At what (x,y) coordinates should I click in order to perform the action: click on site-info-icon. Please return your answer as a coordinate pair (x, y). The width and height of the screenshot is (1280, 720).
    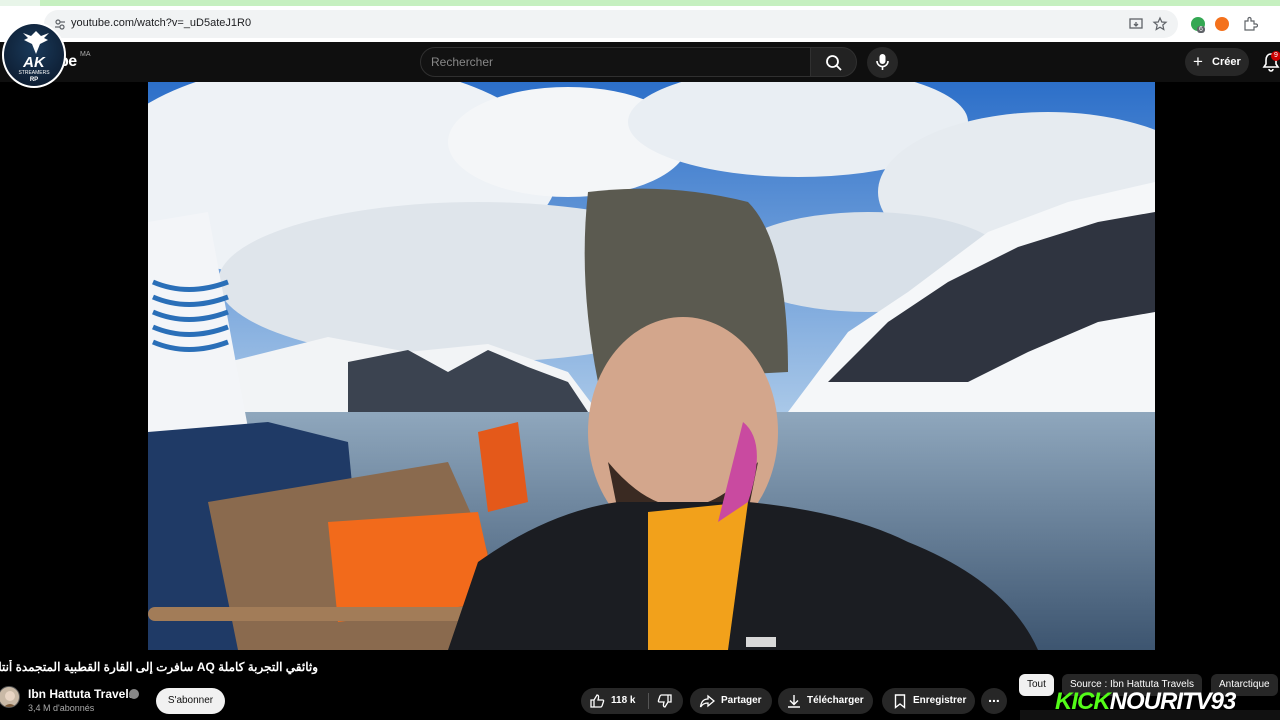
    Looking at the image, I should click on (60, 24).